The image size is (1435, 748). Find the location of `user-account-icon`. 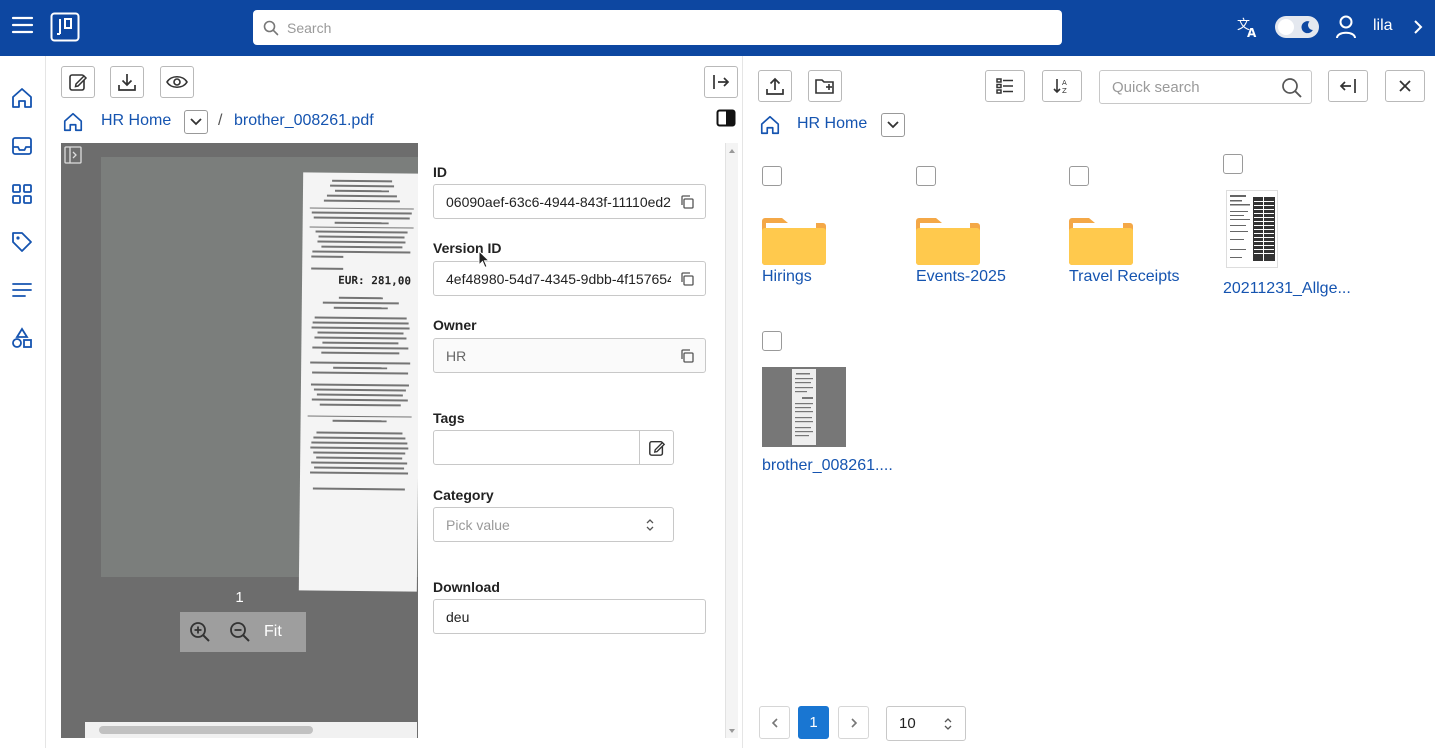

user-account-icon is located at coordinates (1346, 27).